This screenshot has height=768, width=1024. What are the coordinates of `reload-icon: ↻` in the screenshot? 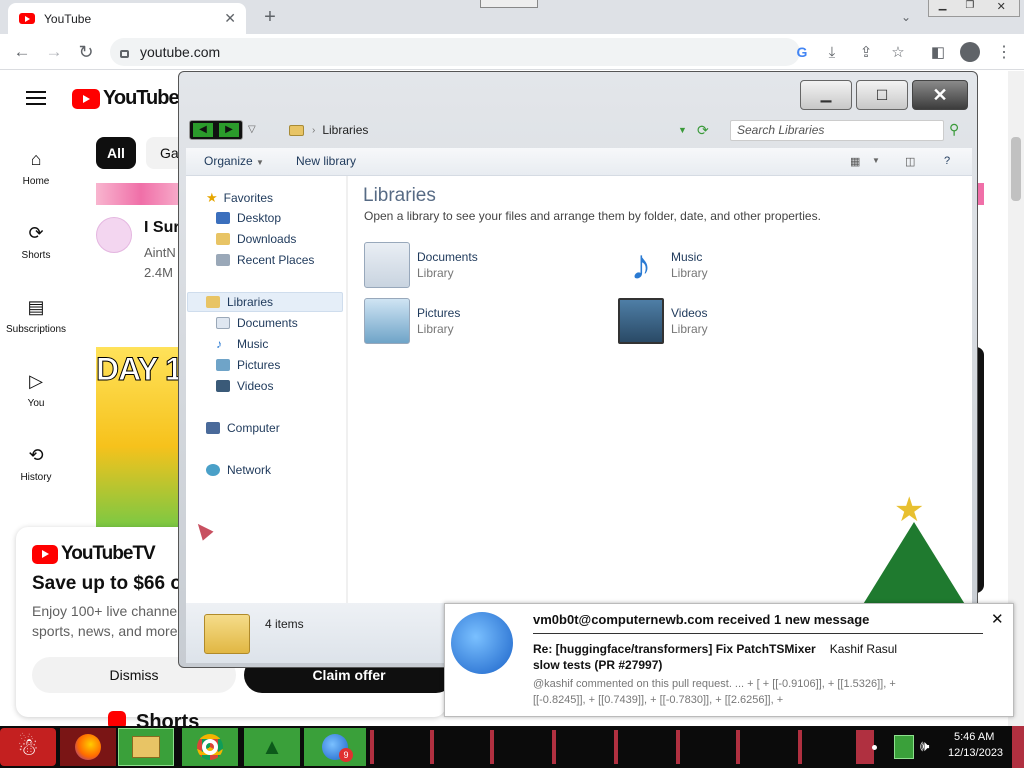 It's located at (86, 52).